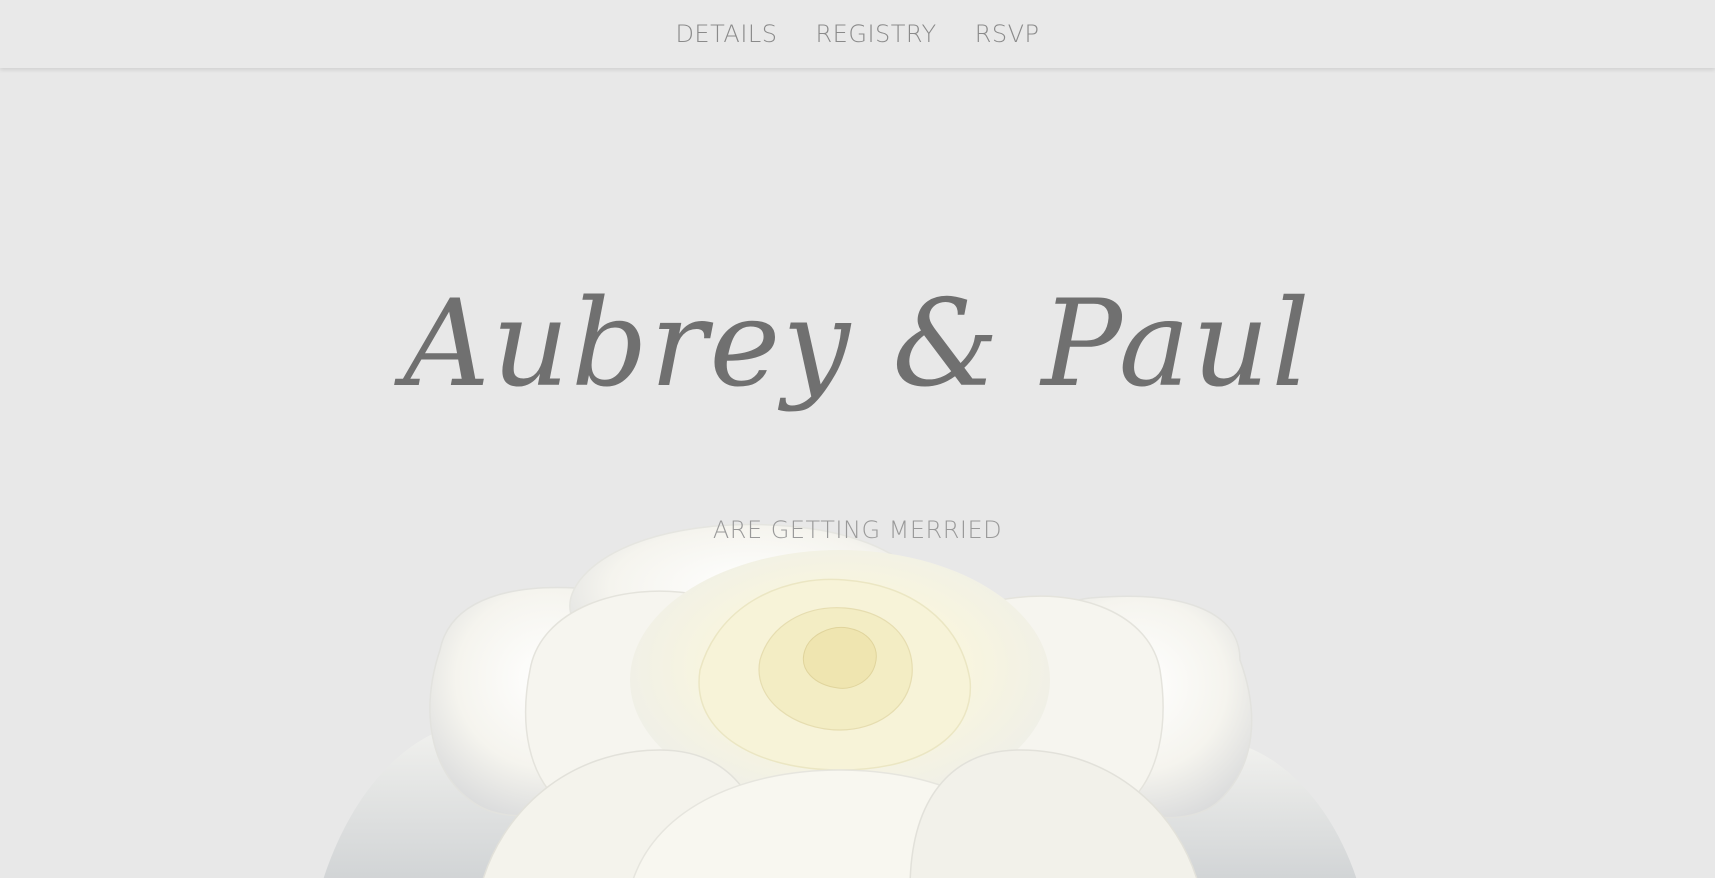 The image size is (1715, 878). Describe the element at coordinates (857, 530) in the screenshot. I see `announcement-subtitle: ARE GETTING MERRIED` at that location.